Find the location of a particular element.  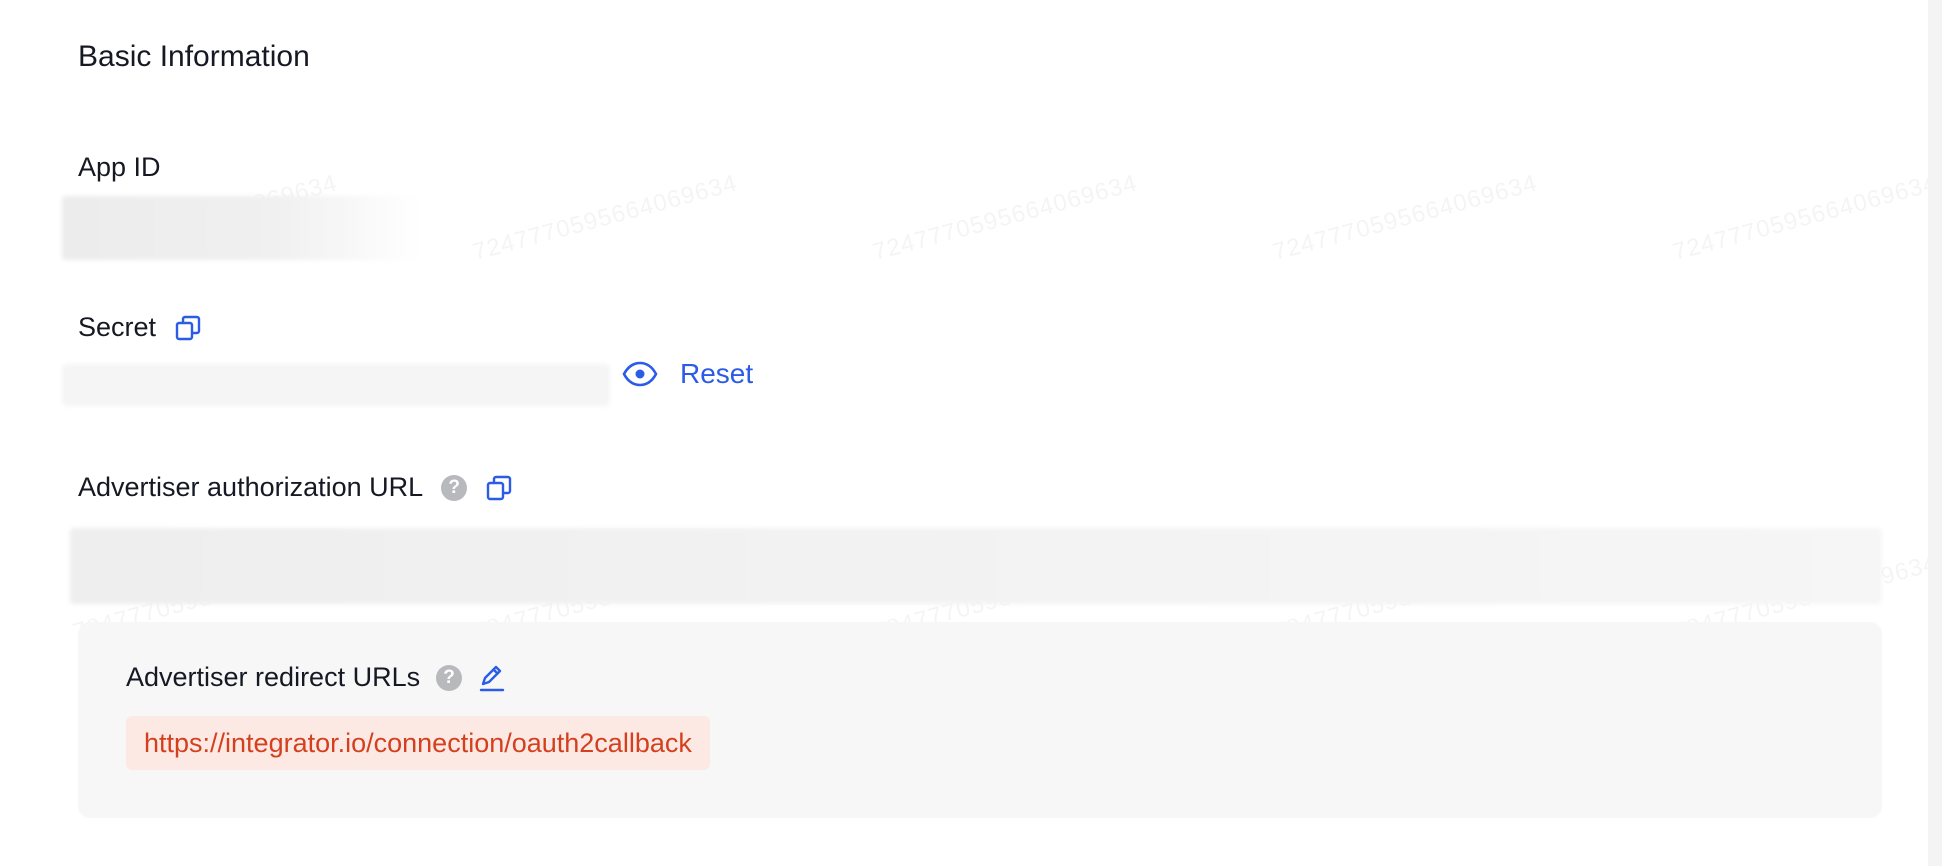

redirect-urls-label-text: Advertiser redirect URLs is located at coordinates (273, 677).